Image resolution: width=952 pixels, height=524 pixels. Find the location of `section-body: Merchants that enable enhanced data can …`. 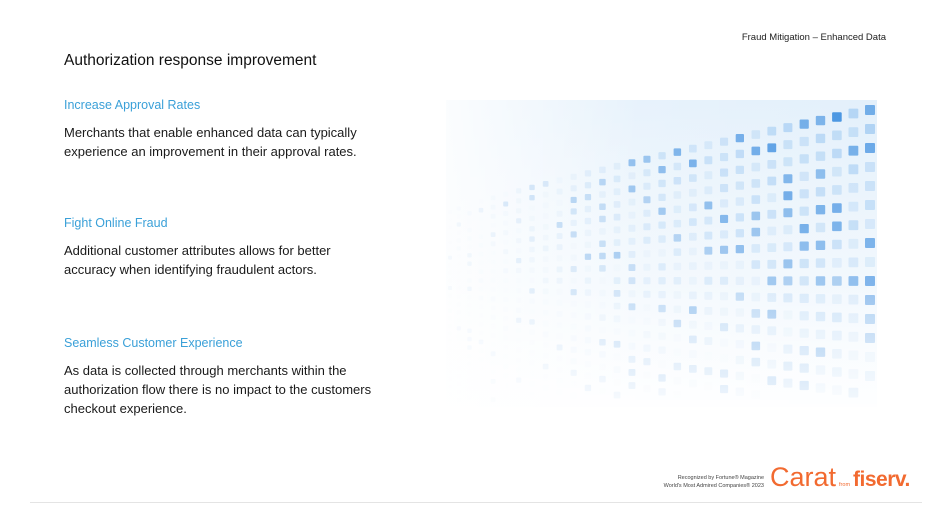

section-body: Merchants that enable enhanced data can … is located at coordinates (210, 142).